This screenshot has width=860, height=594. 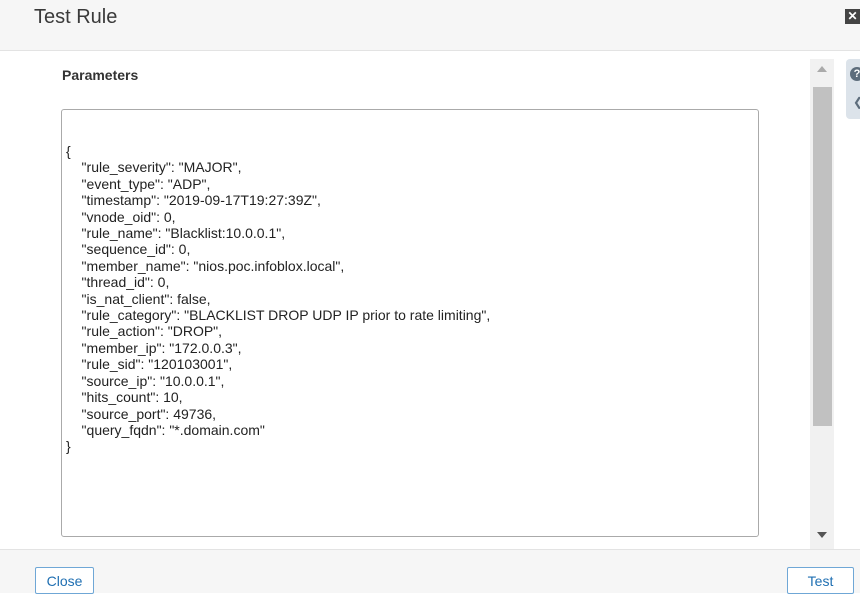 What do you see at coordinates (144, 331) in the screenshot?
I see `json-line: "rule_action": "DROP",` at bounding box center [144, 331].